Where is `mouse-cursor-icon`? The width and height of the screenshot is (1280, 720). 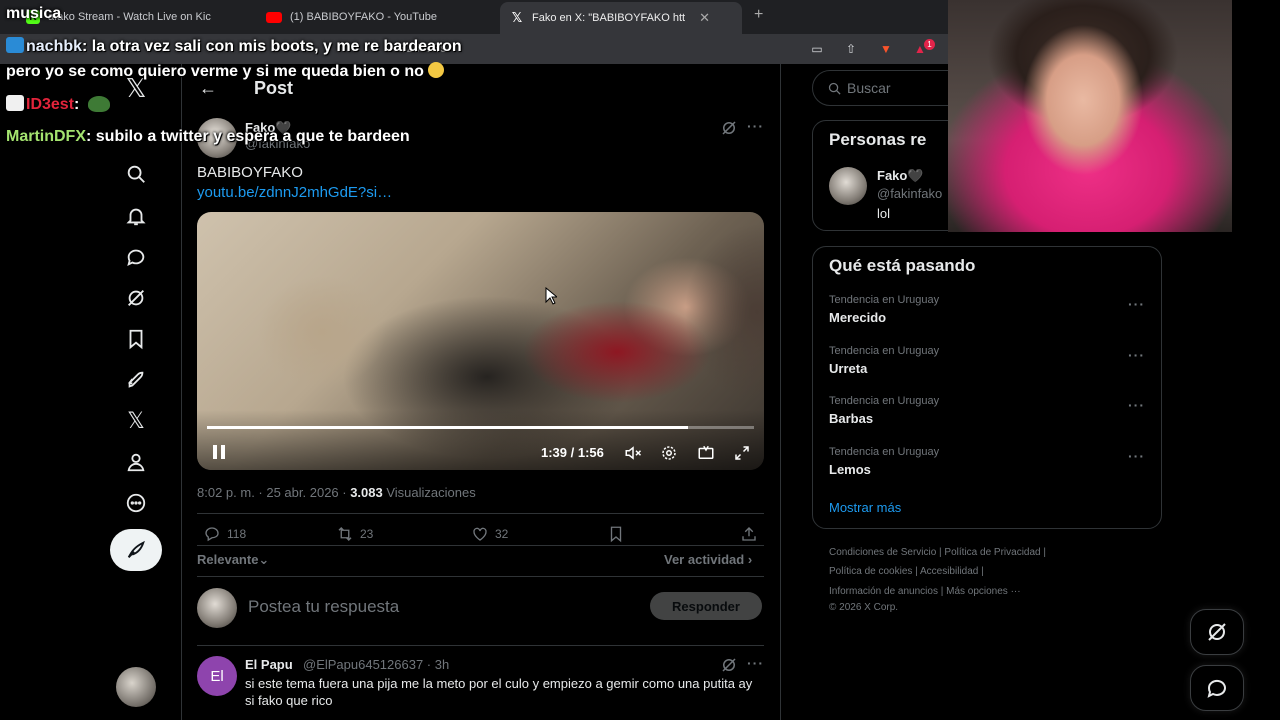 mouse-cursor-icon is located at coordinates (551, 296).